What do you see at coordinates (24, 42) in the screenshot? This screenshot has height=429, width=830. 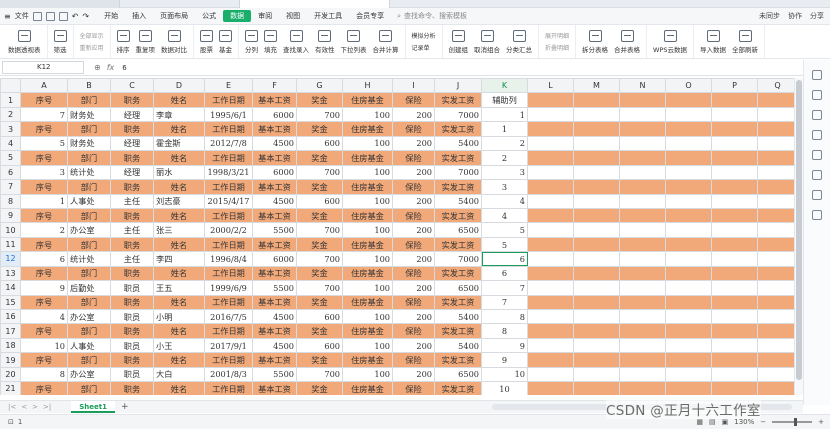 I see `toolbar-button: 数据透视表` at bounding box center [24, 42].